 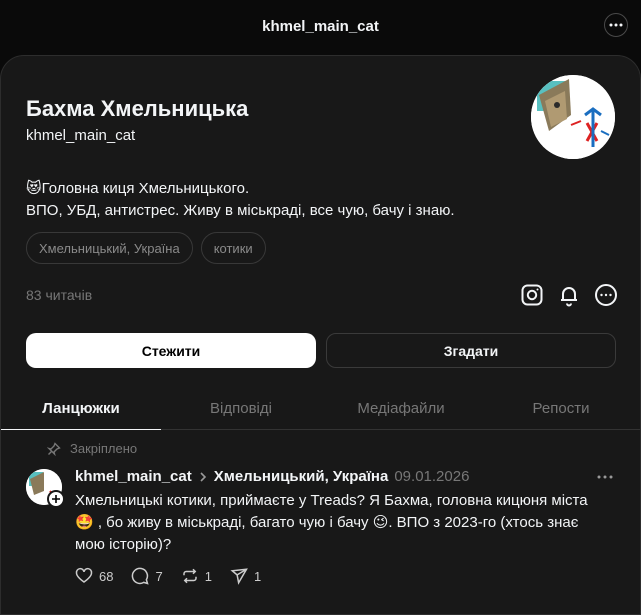 I want to click on repost-button: 1, so click(x=196, y=576).